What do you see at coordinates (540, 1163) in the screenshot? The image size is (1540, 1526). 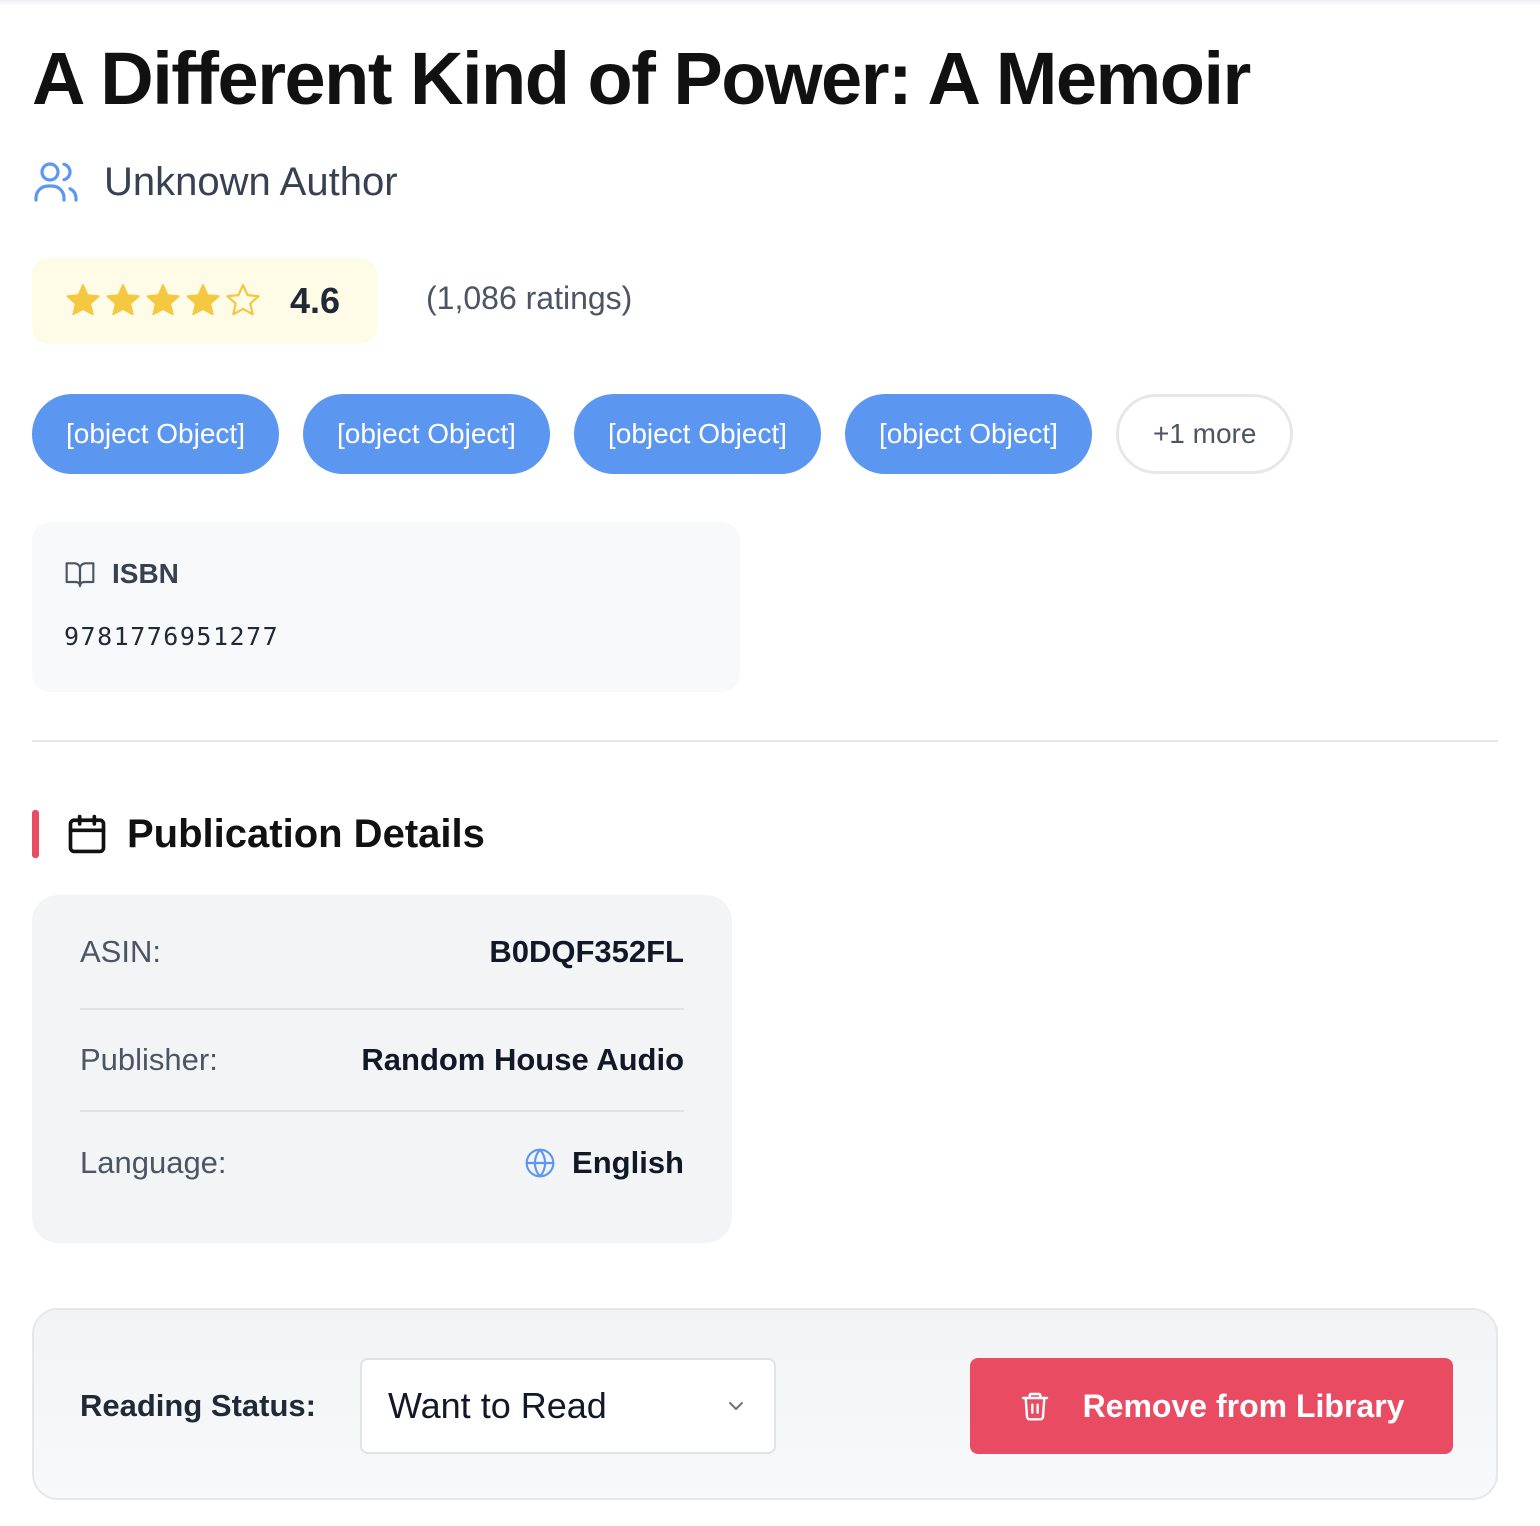 I see `globe-icon` at bounding box center [540, 1163].